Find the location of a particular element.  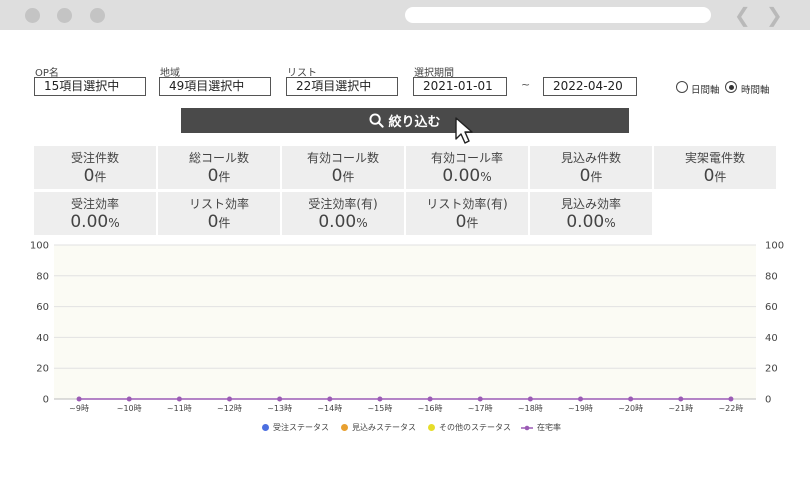

browser-titlebar: ❮ ❯ is located at coordinates (405, 15).